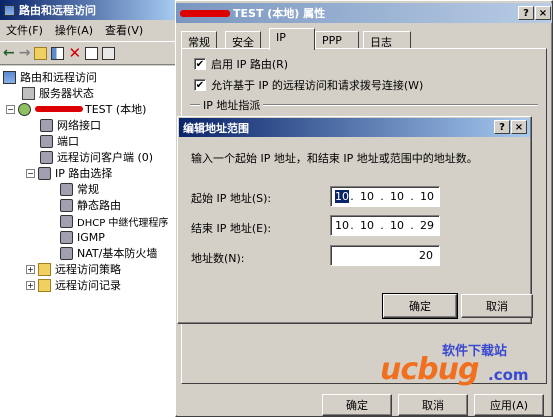 Image resolution: width=553 pixels, height=417 pixels. Describe the element at coordinates (279, 13) in the screenshot. I see `props-title: TEST (本地) 属性` at that location.